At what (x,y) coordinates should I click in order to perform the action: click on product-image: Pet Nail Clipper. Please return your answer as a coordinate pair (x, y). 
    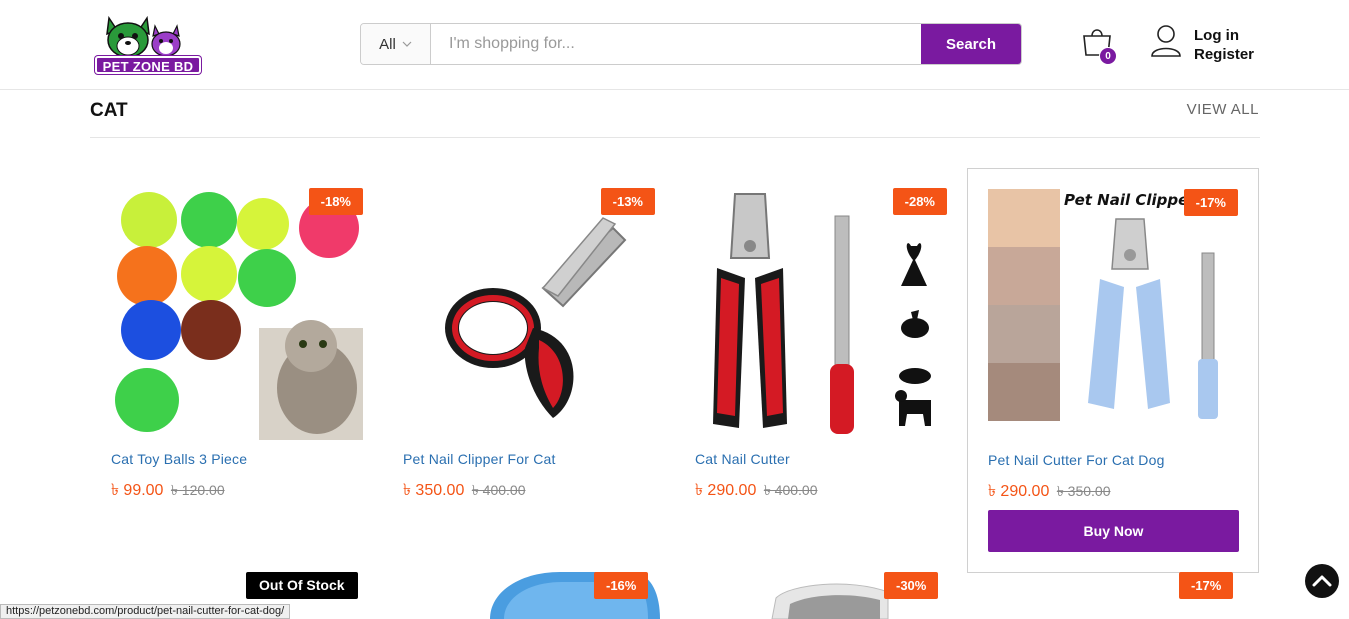
    Looking at the image, I should click on (1114, 315).